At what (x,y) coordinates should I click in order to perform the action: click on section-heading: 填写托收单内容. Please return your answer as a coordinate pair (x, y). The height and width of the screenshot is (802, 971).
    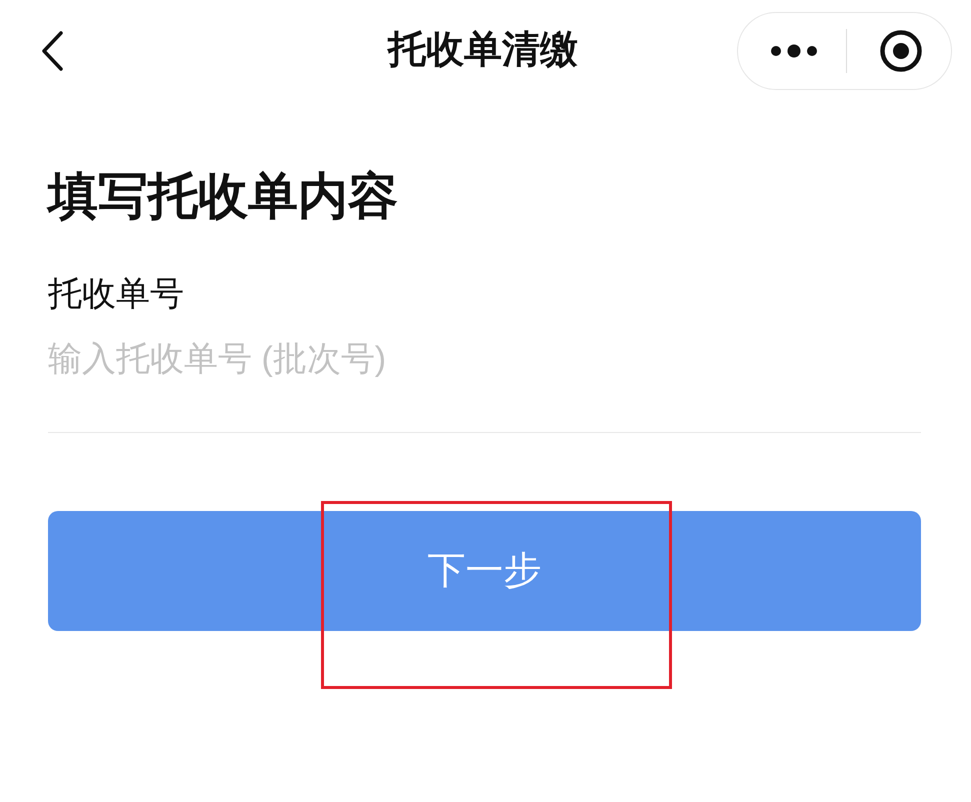
    Looking at the image, I should click on (223, 196).